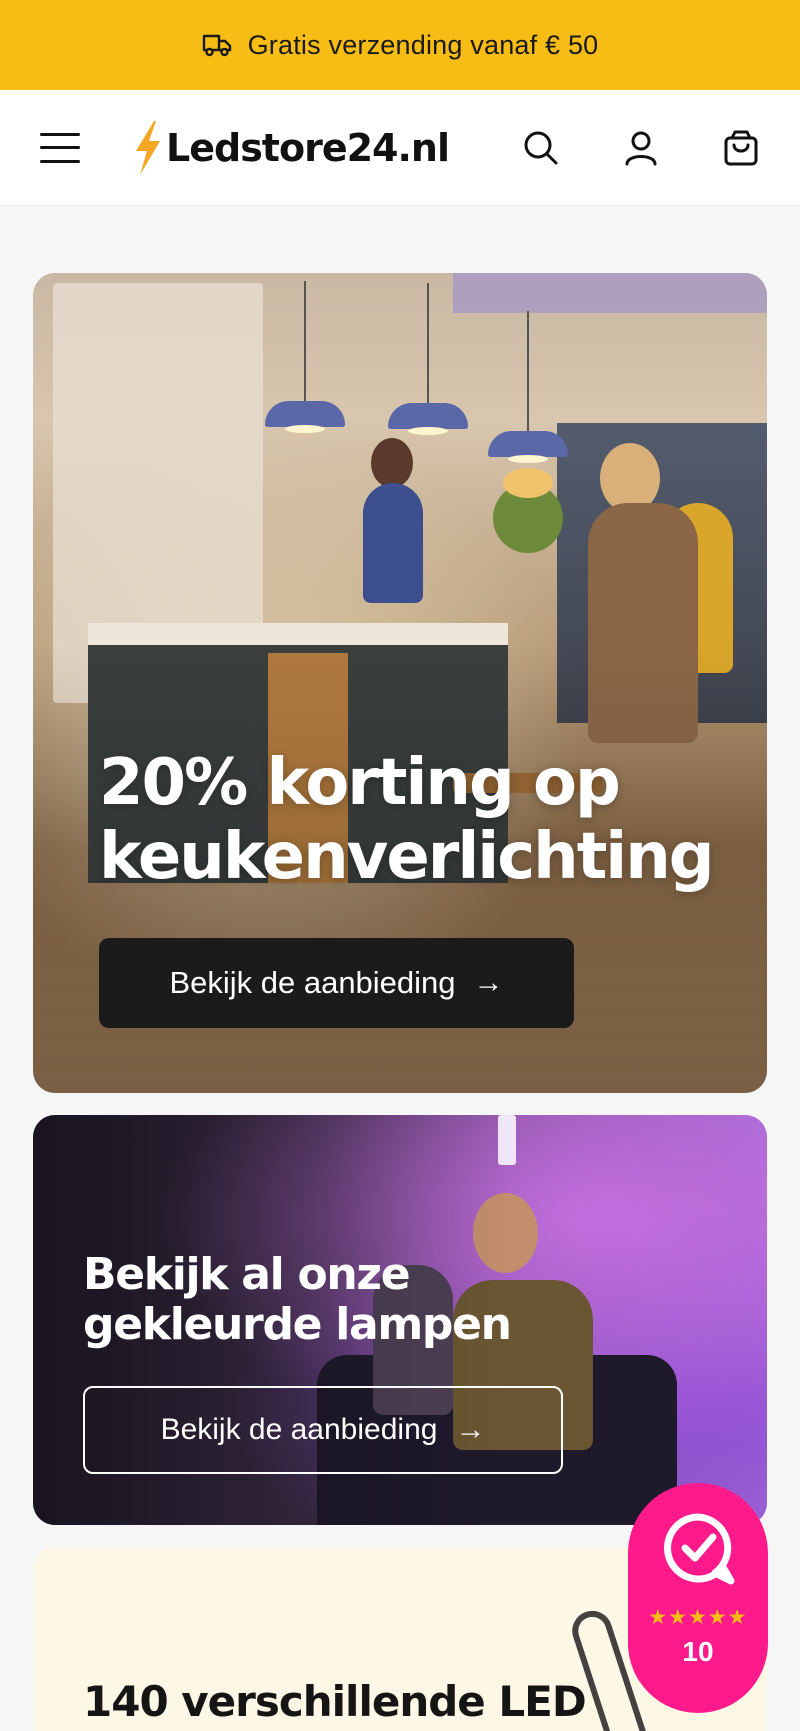  What do you see at coordinates (699, 1549) in the screenshot?
I see `review-check-icon` at bounding box center [699, 1549].